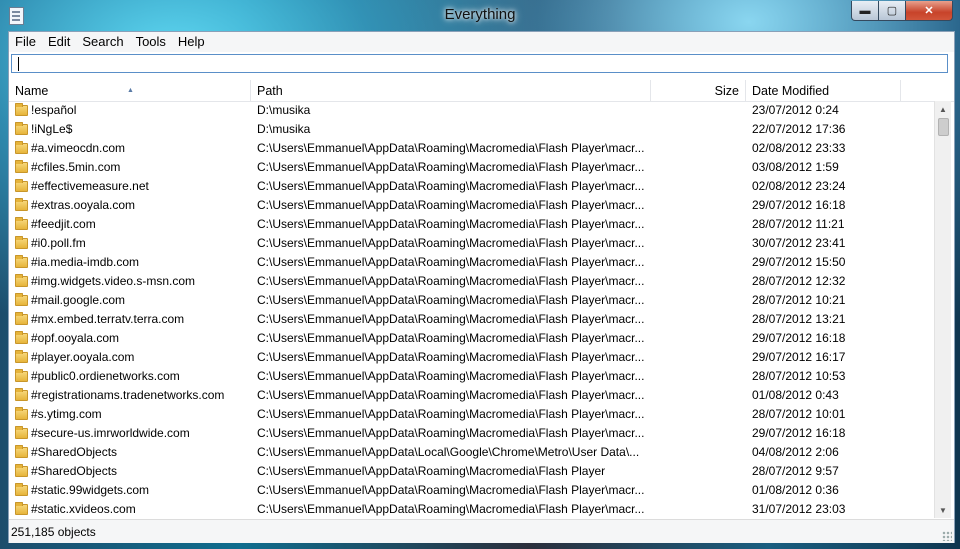  What do you see at coordinates (698, 90) in the screenshot?
I see `column-header-size: Size` at bounding box center [698, 90].